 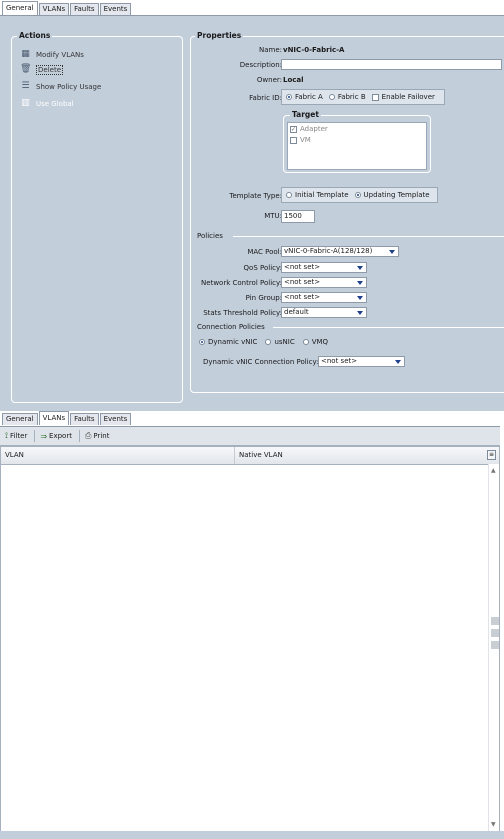 I want to click on show-policy-usage-label: Show Policy Usage, so click(x=69, y=86).